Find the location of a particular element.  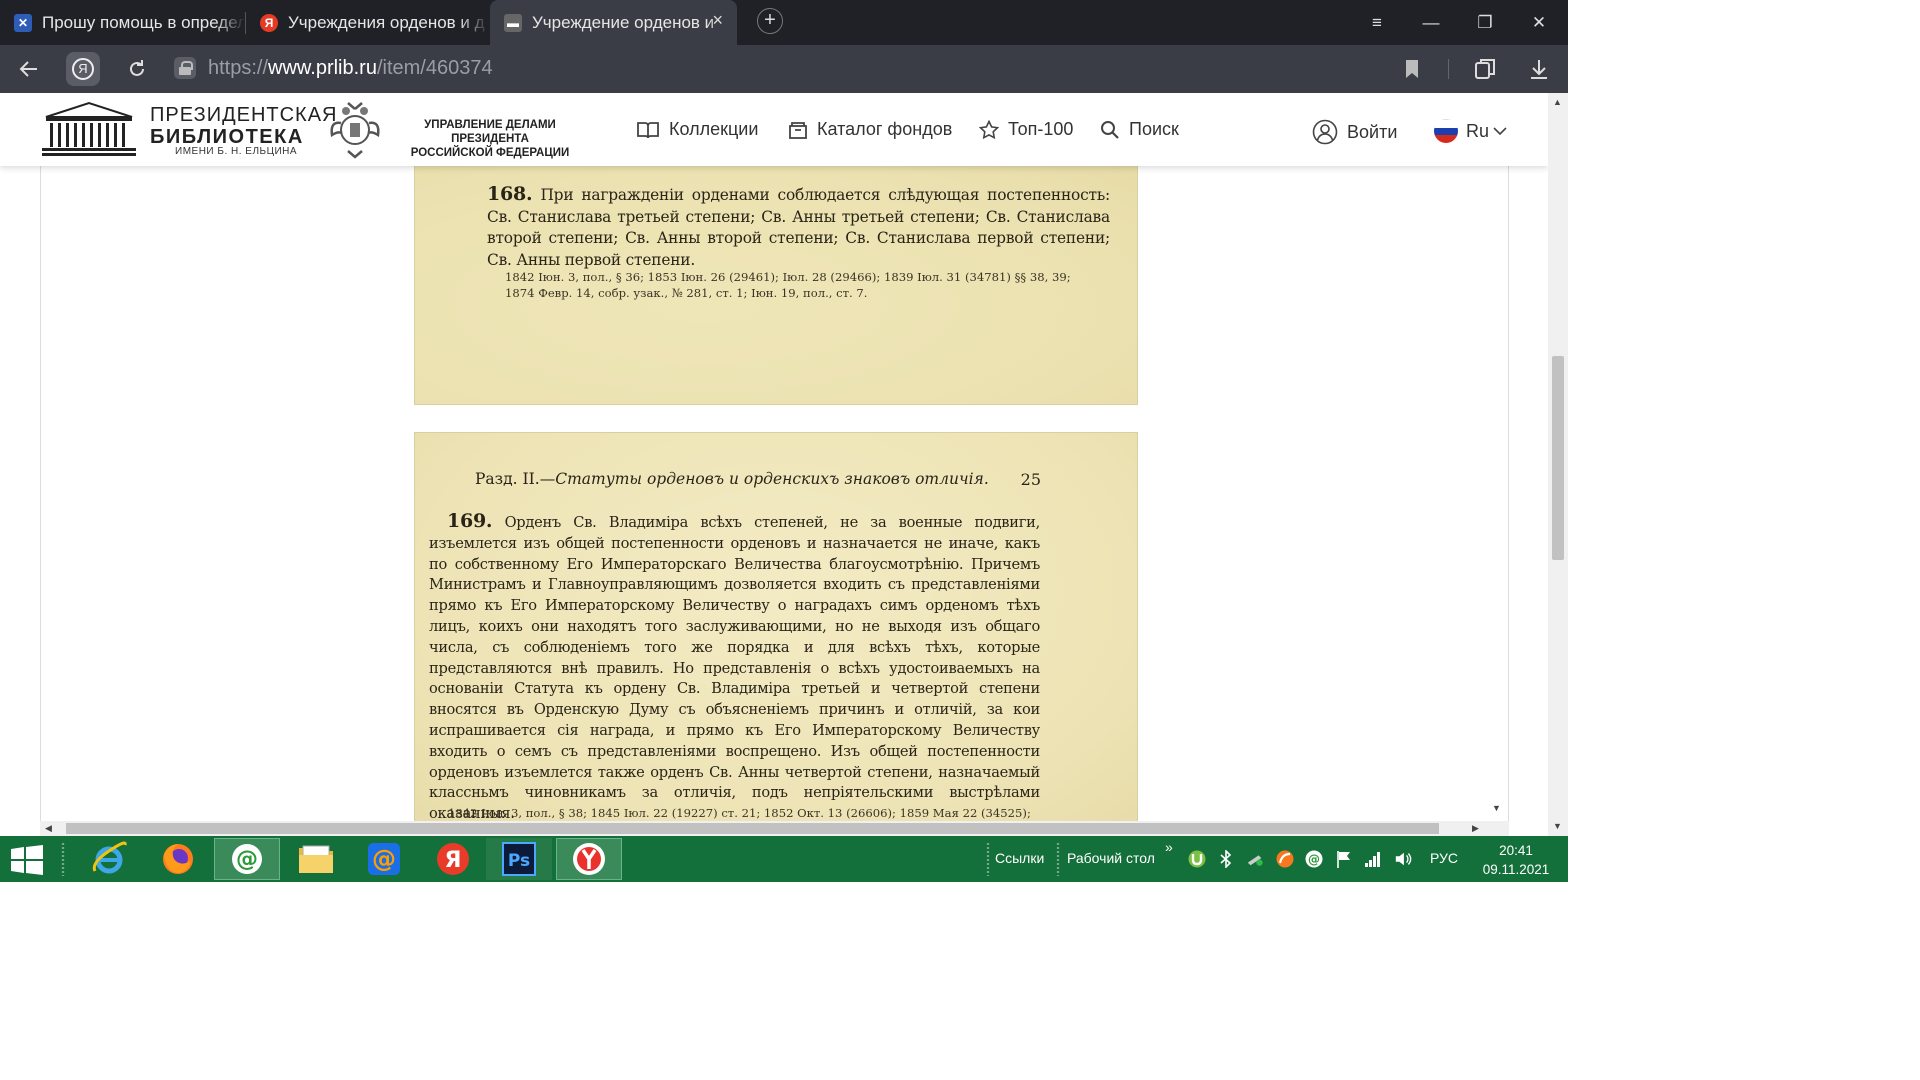

avast-tray-icon is located at coordinates (1285, 859).